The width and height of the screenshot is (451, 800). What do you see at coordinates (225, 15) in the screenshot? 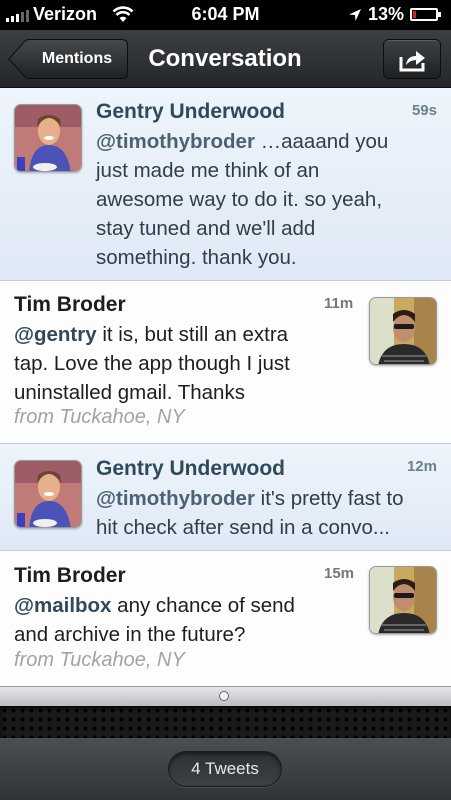
I see `status-bar: Verizon 6:04 PM 13%` at bounding box center [225, 15].